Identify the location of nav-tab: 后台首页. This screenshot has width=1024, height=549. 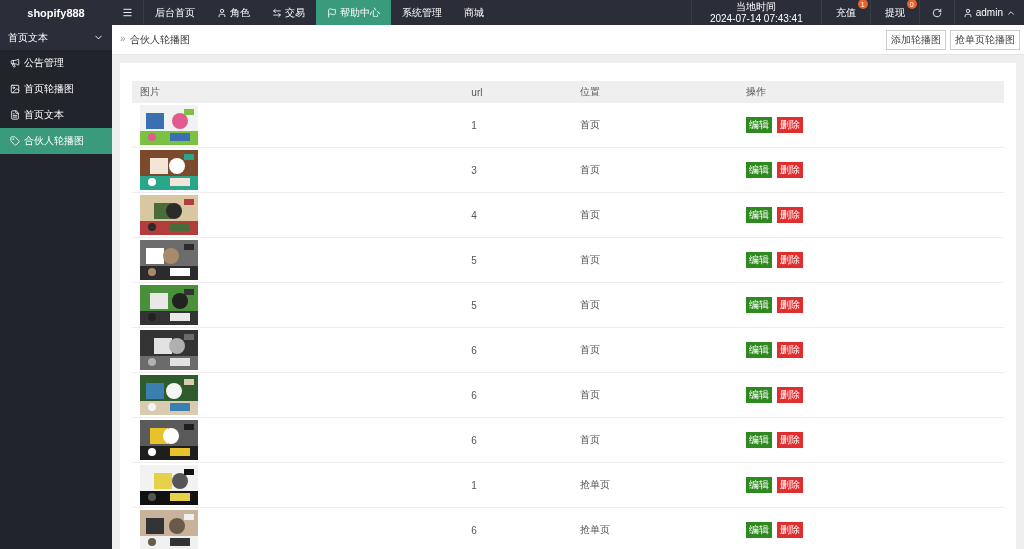
(175, 12).